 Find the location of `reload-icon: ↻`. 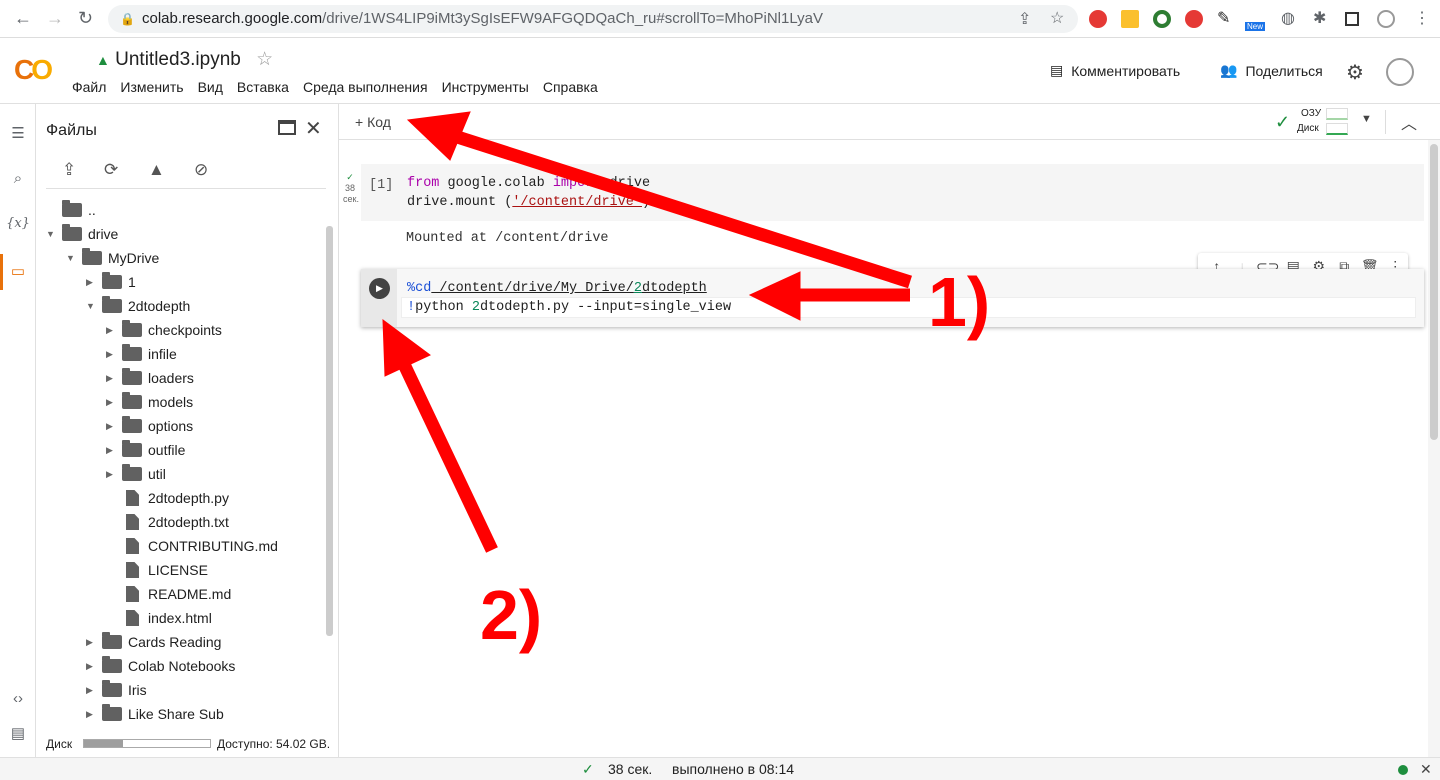

reload-icon: ↻ is located at coordinates (85, 18).